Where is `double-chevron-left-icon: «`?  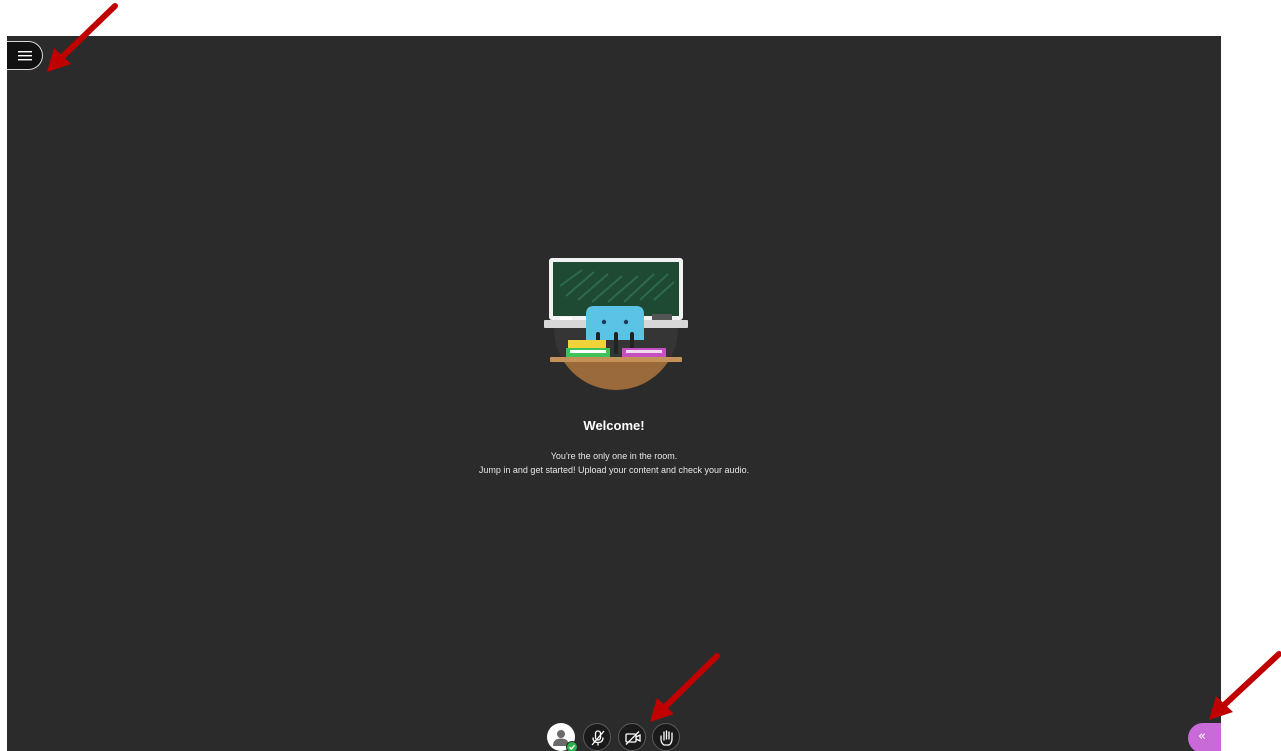
double-chevron-left-icon: « is located at coordinates (1202, 736).